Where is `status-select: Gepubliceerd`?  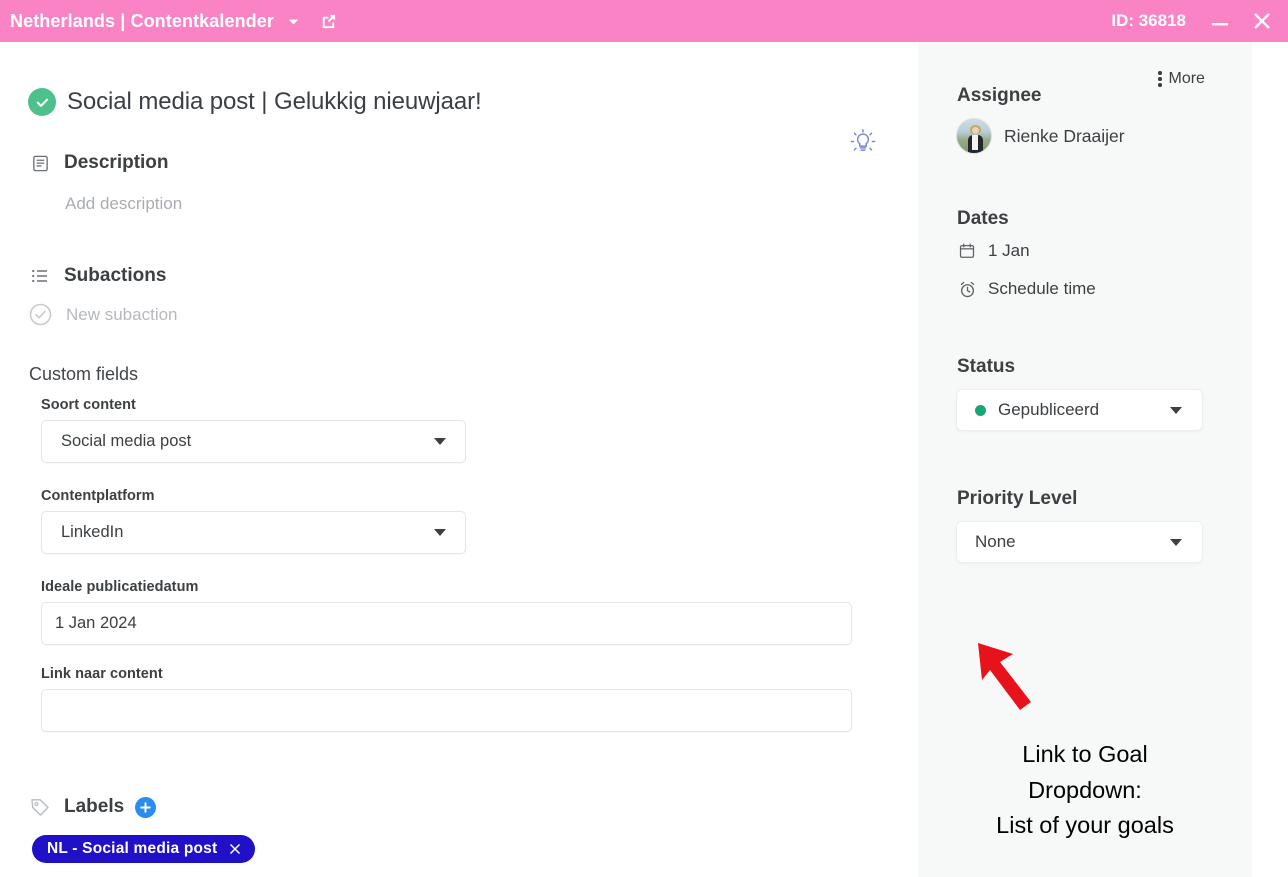
status-select: Gepubliceerd is located at coordinates (1079, 410).